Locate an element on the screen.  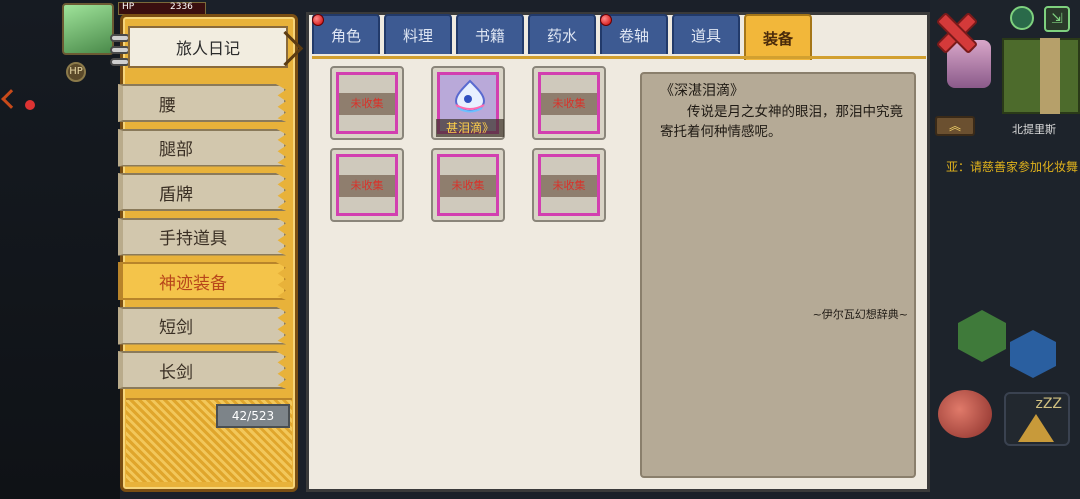
tab-label: 料理 is located at coordinates (417, 35).